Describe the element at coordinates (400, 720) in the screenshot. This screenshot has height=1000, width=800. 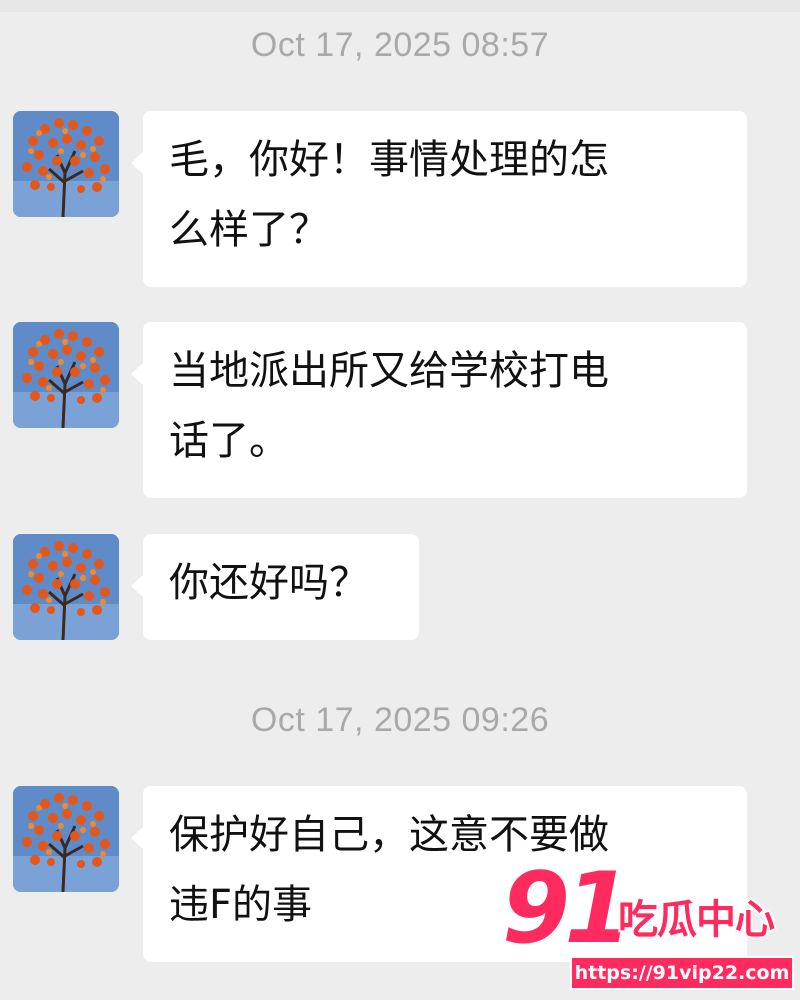
I see `timestamp-group-2: Oct 17, 2025 09:26` at that location.